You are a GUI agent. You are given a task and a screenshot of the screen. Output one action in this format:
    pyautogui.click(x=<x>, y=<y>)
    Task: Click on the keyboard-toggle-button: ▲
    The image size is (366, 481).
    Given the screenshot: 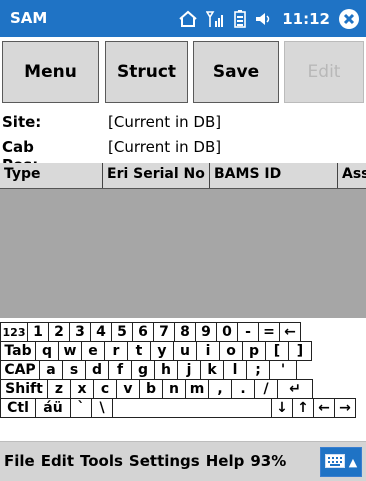 What is the action you would take?
    pyautogui.click(x=341, y=462)
    